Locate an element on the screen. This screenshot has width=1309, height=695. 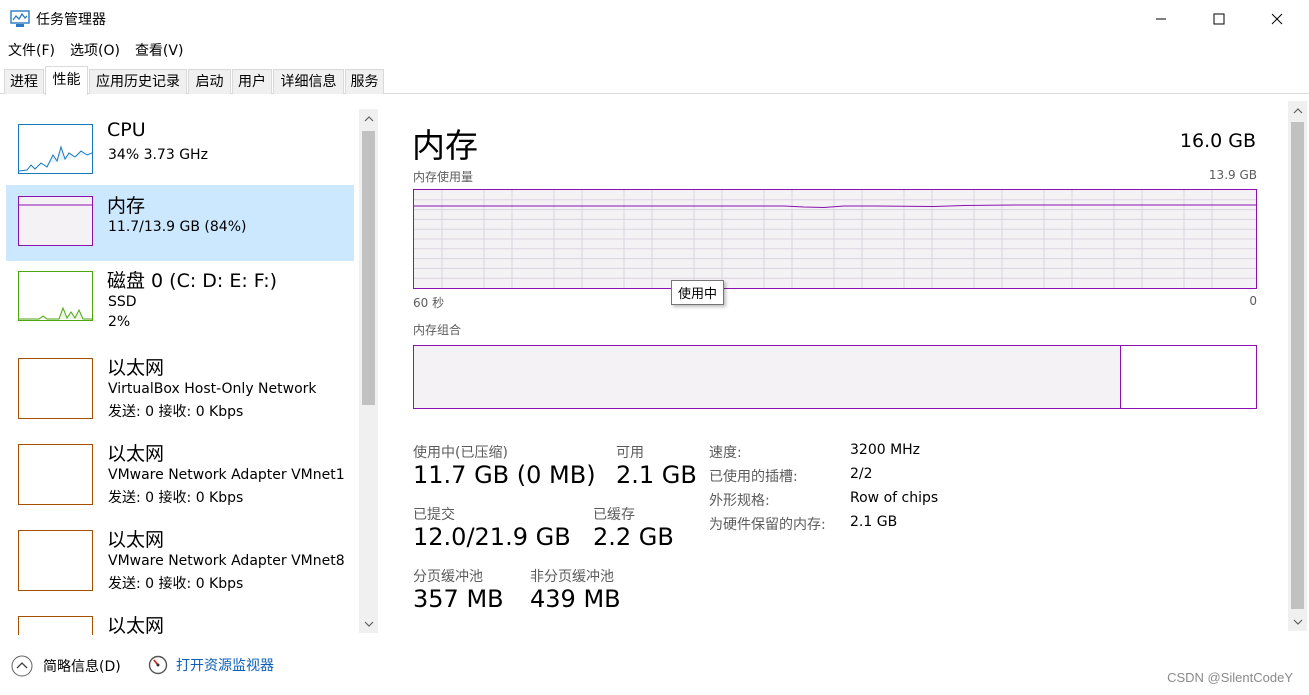
time-axis-end: 0 is located at coordinates (1253, 301).